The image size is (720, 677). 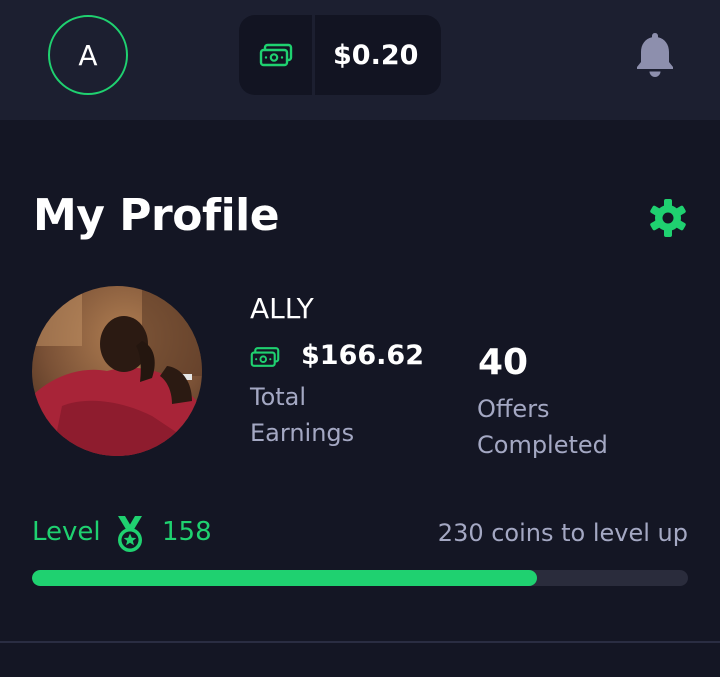 What do you see at coordinates (668, 218) in the screenshot?
I see `gear-icon` at bounding box center [668, 218].